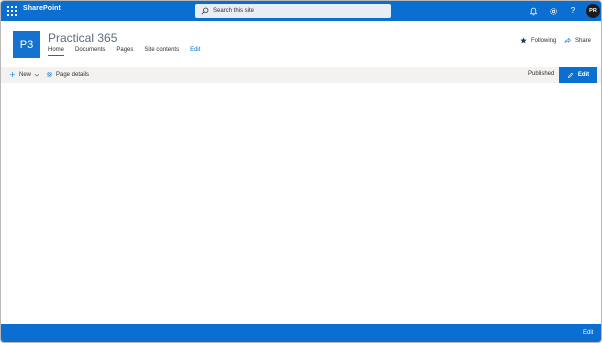  What do you see at coordinates (82, 38) in the screenshot?
I see `site-title: Practical 365` at bounding box center [82, 38].